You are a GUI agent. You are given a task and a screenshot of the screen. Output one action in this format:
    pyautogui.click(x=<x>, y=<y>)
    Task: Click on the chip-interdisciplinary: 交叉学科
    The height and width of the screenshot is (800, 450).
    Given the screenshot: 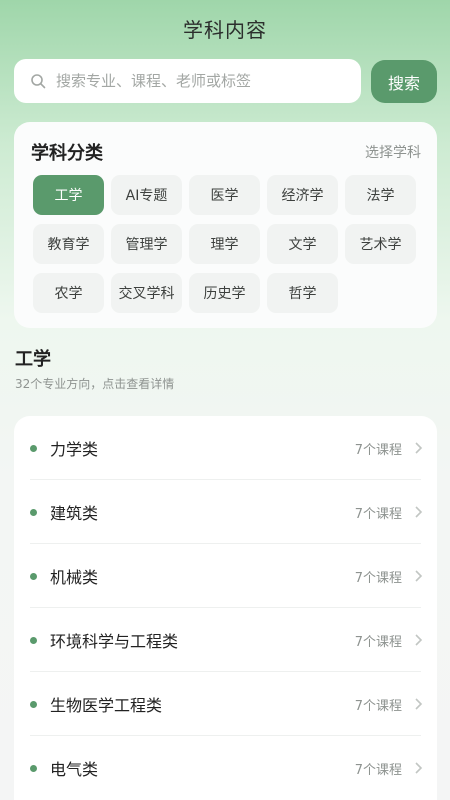 What is the action you would take?
    pyautogui.click(x=146, y=293)
    